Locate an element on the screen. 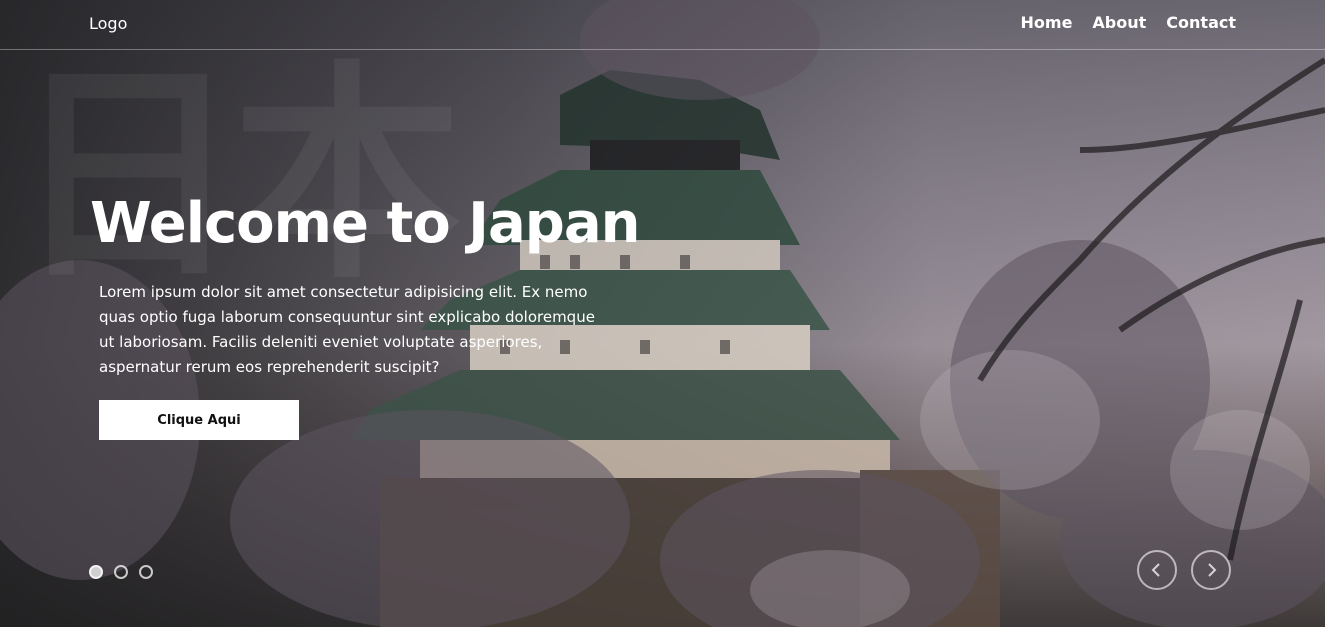  cta-button: Clique Aqui is located at coordinates (199, 420).